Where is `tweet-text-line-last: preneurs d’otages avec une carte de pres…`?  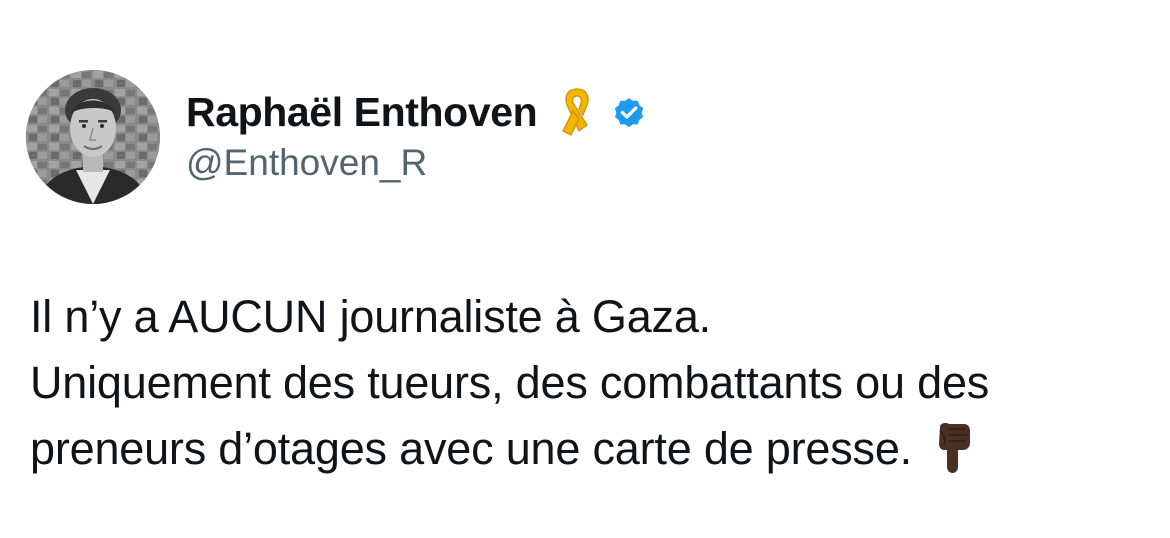
tweet-text-line-last: preneurs d’otages avec une carte de pres… is located at coordinates (592, 449).